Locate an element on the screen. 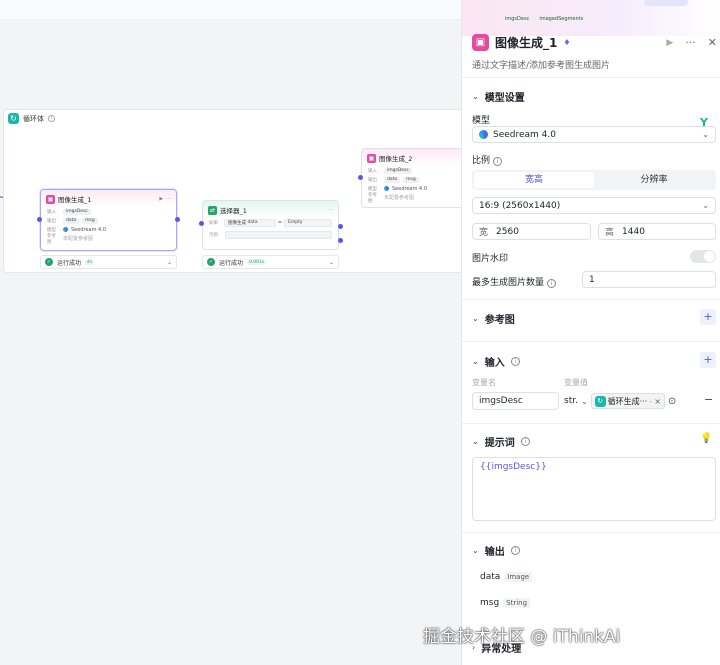  var-ref-name: 循环生成··· is located at coordinates (627, 401).